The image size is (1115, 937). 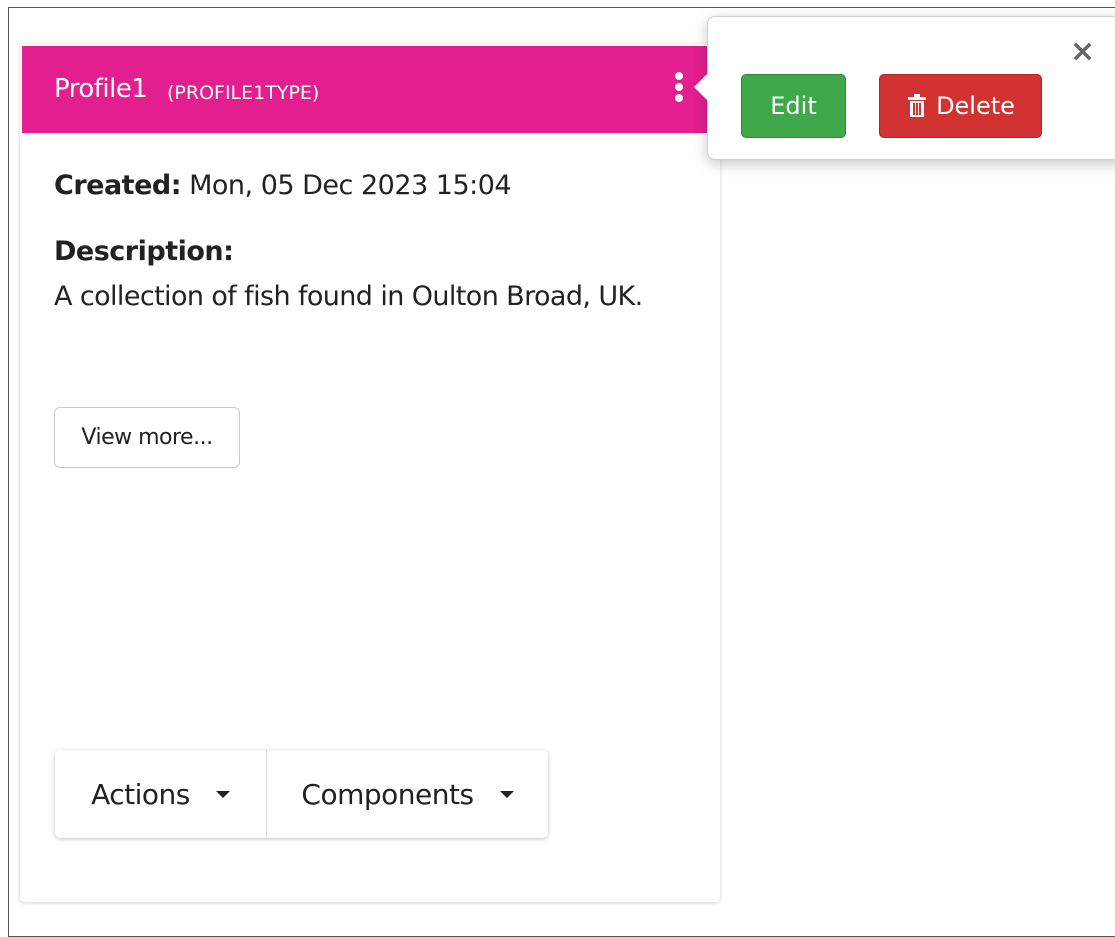 I want to click on more-options-icon, so click(x=679, y=90).